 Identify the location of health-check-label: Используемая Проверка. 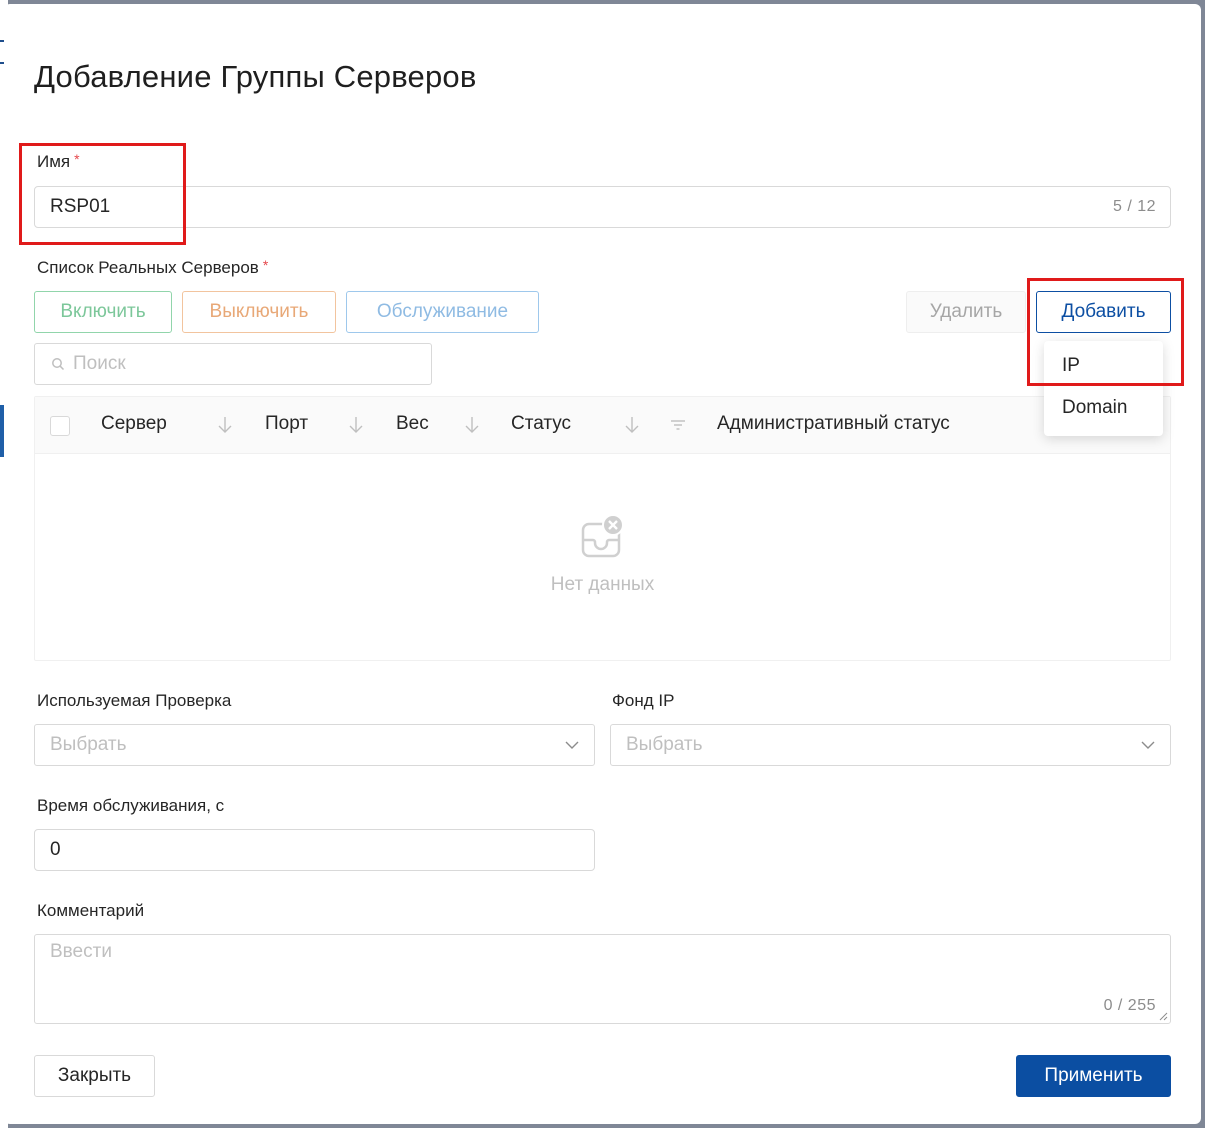
(134, 700).